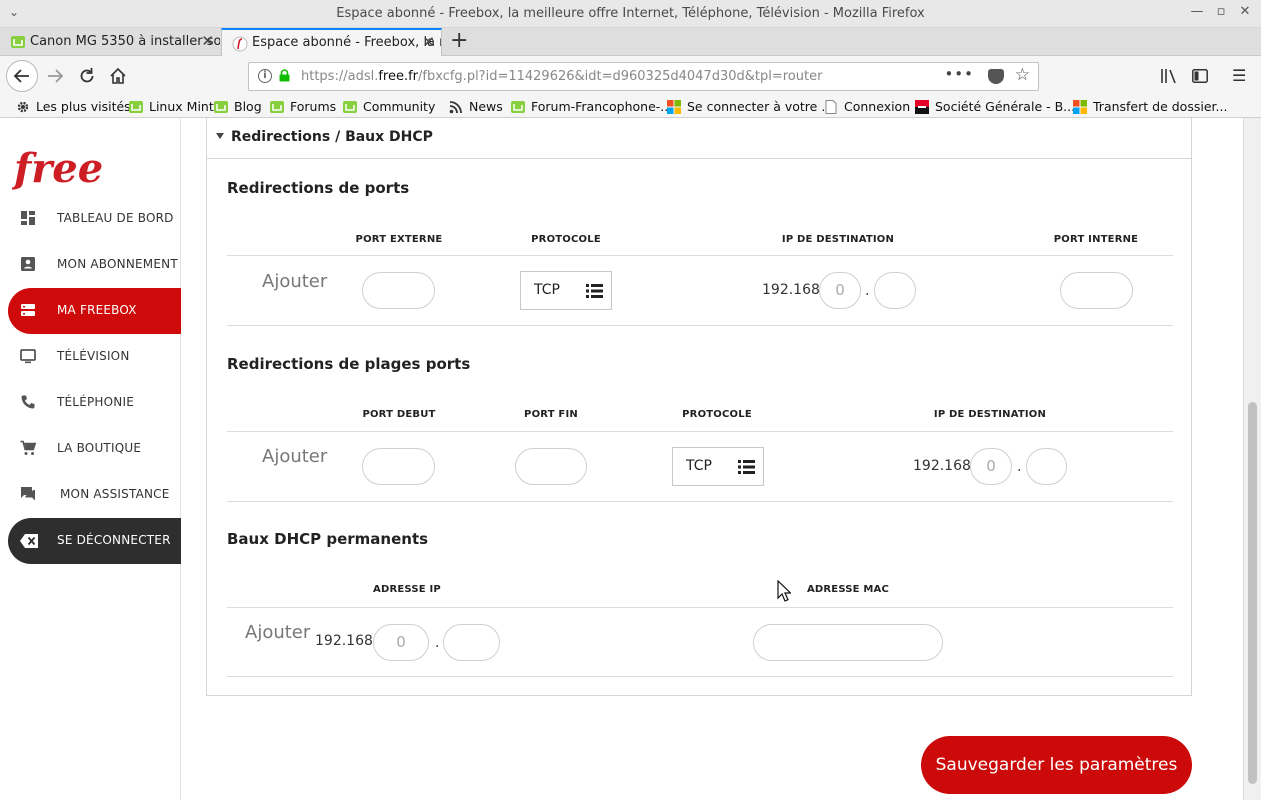 The width and height of the screenshot is (1261, 800). I want to click on tab-canon: Canon MG 5350 à installer so ✕, so click(110, 42).